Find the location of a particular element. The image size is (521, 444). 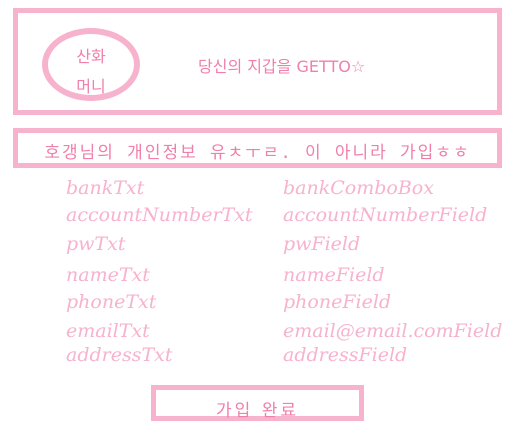

bank-label: bankTxt is located at coordinates (105, 188).